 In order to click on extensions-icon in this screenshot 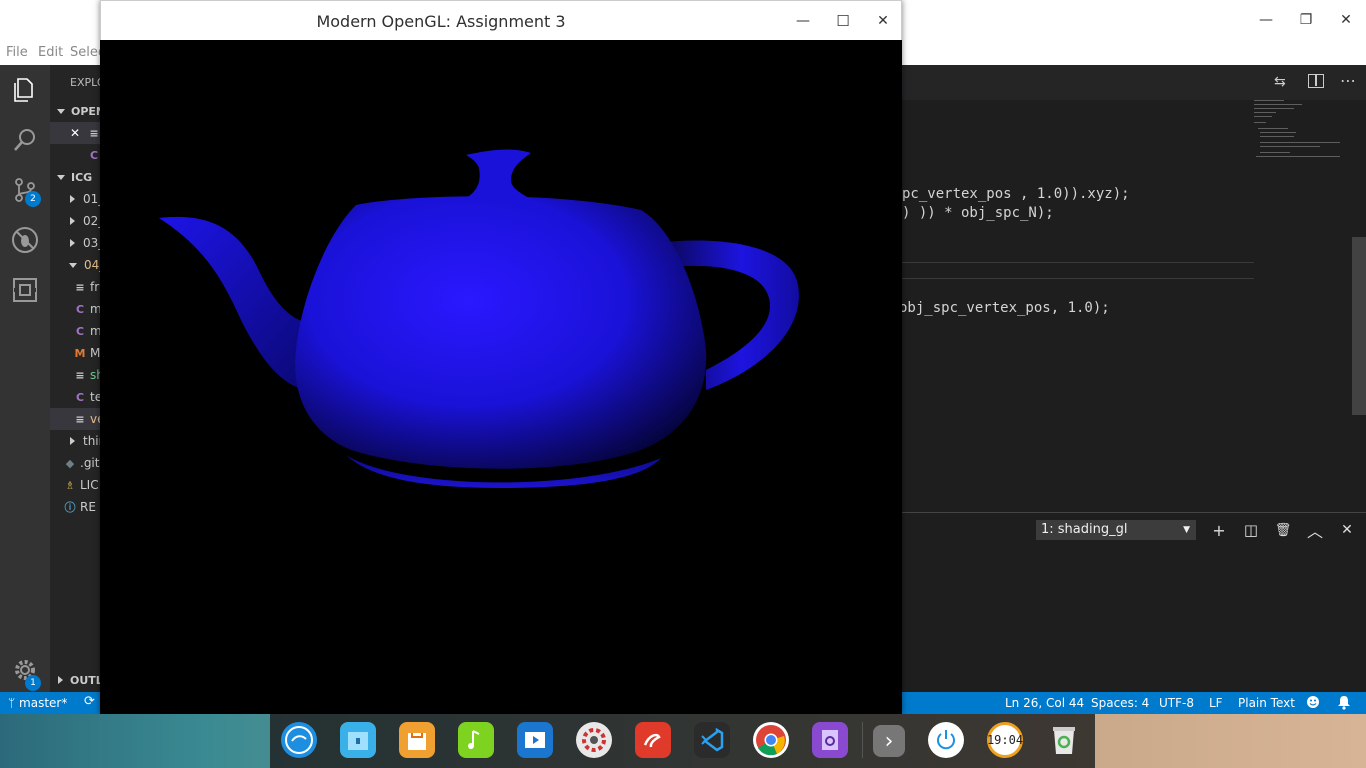, I will do `click(25, 290)`.